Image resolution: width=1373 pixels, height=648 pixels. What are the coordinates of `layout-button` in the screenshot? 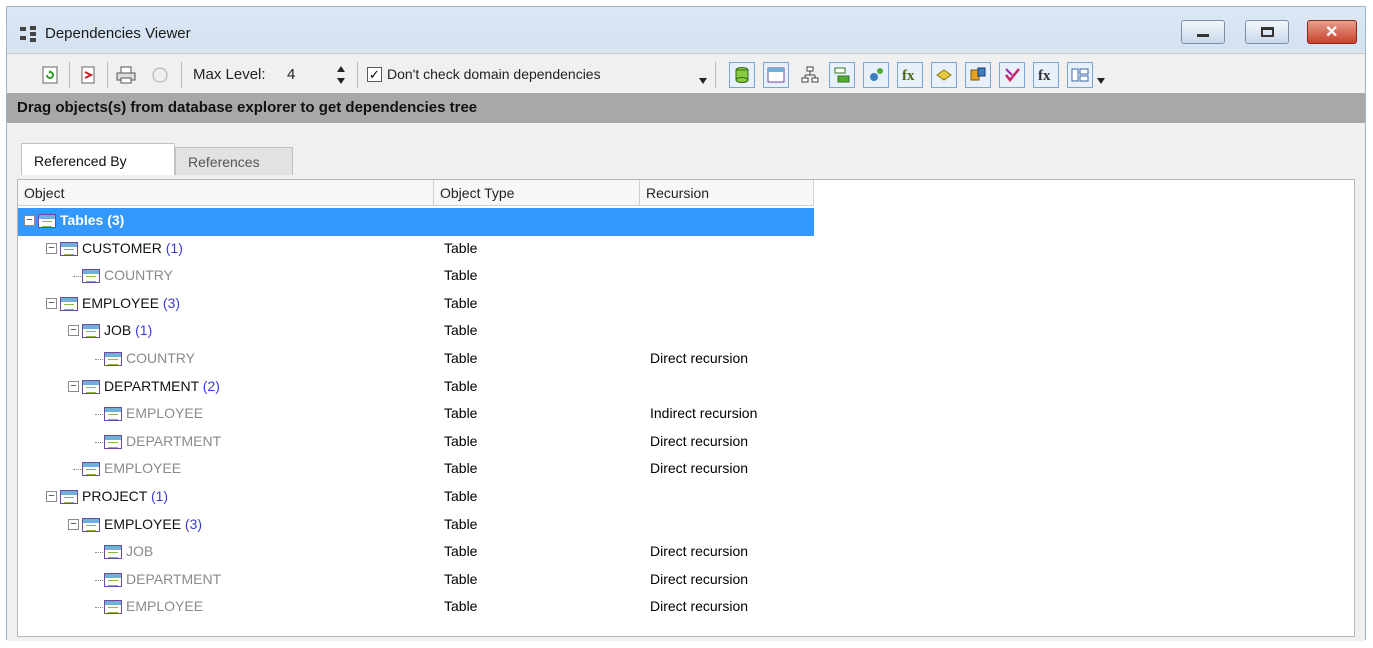 It's located at (1080, 75).